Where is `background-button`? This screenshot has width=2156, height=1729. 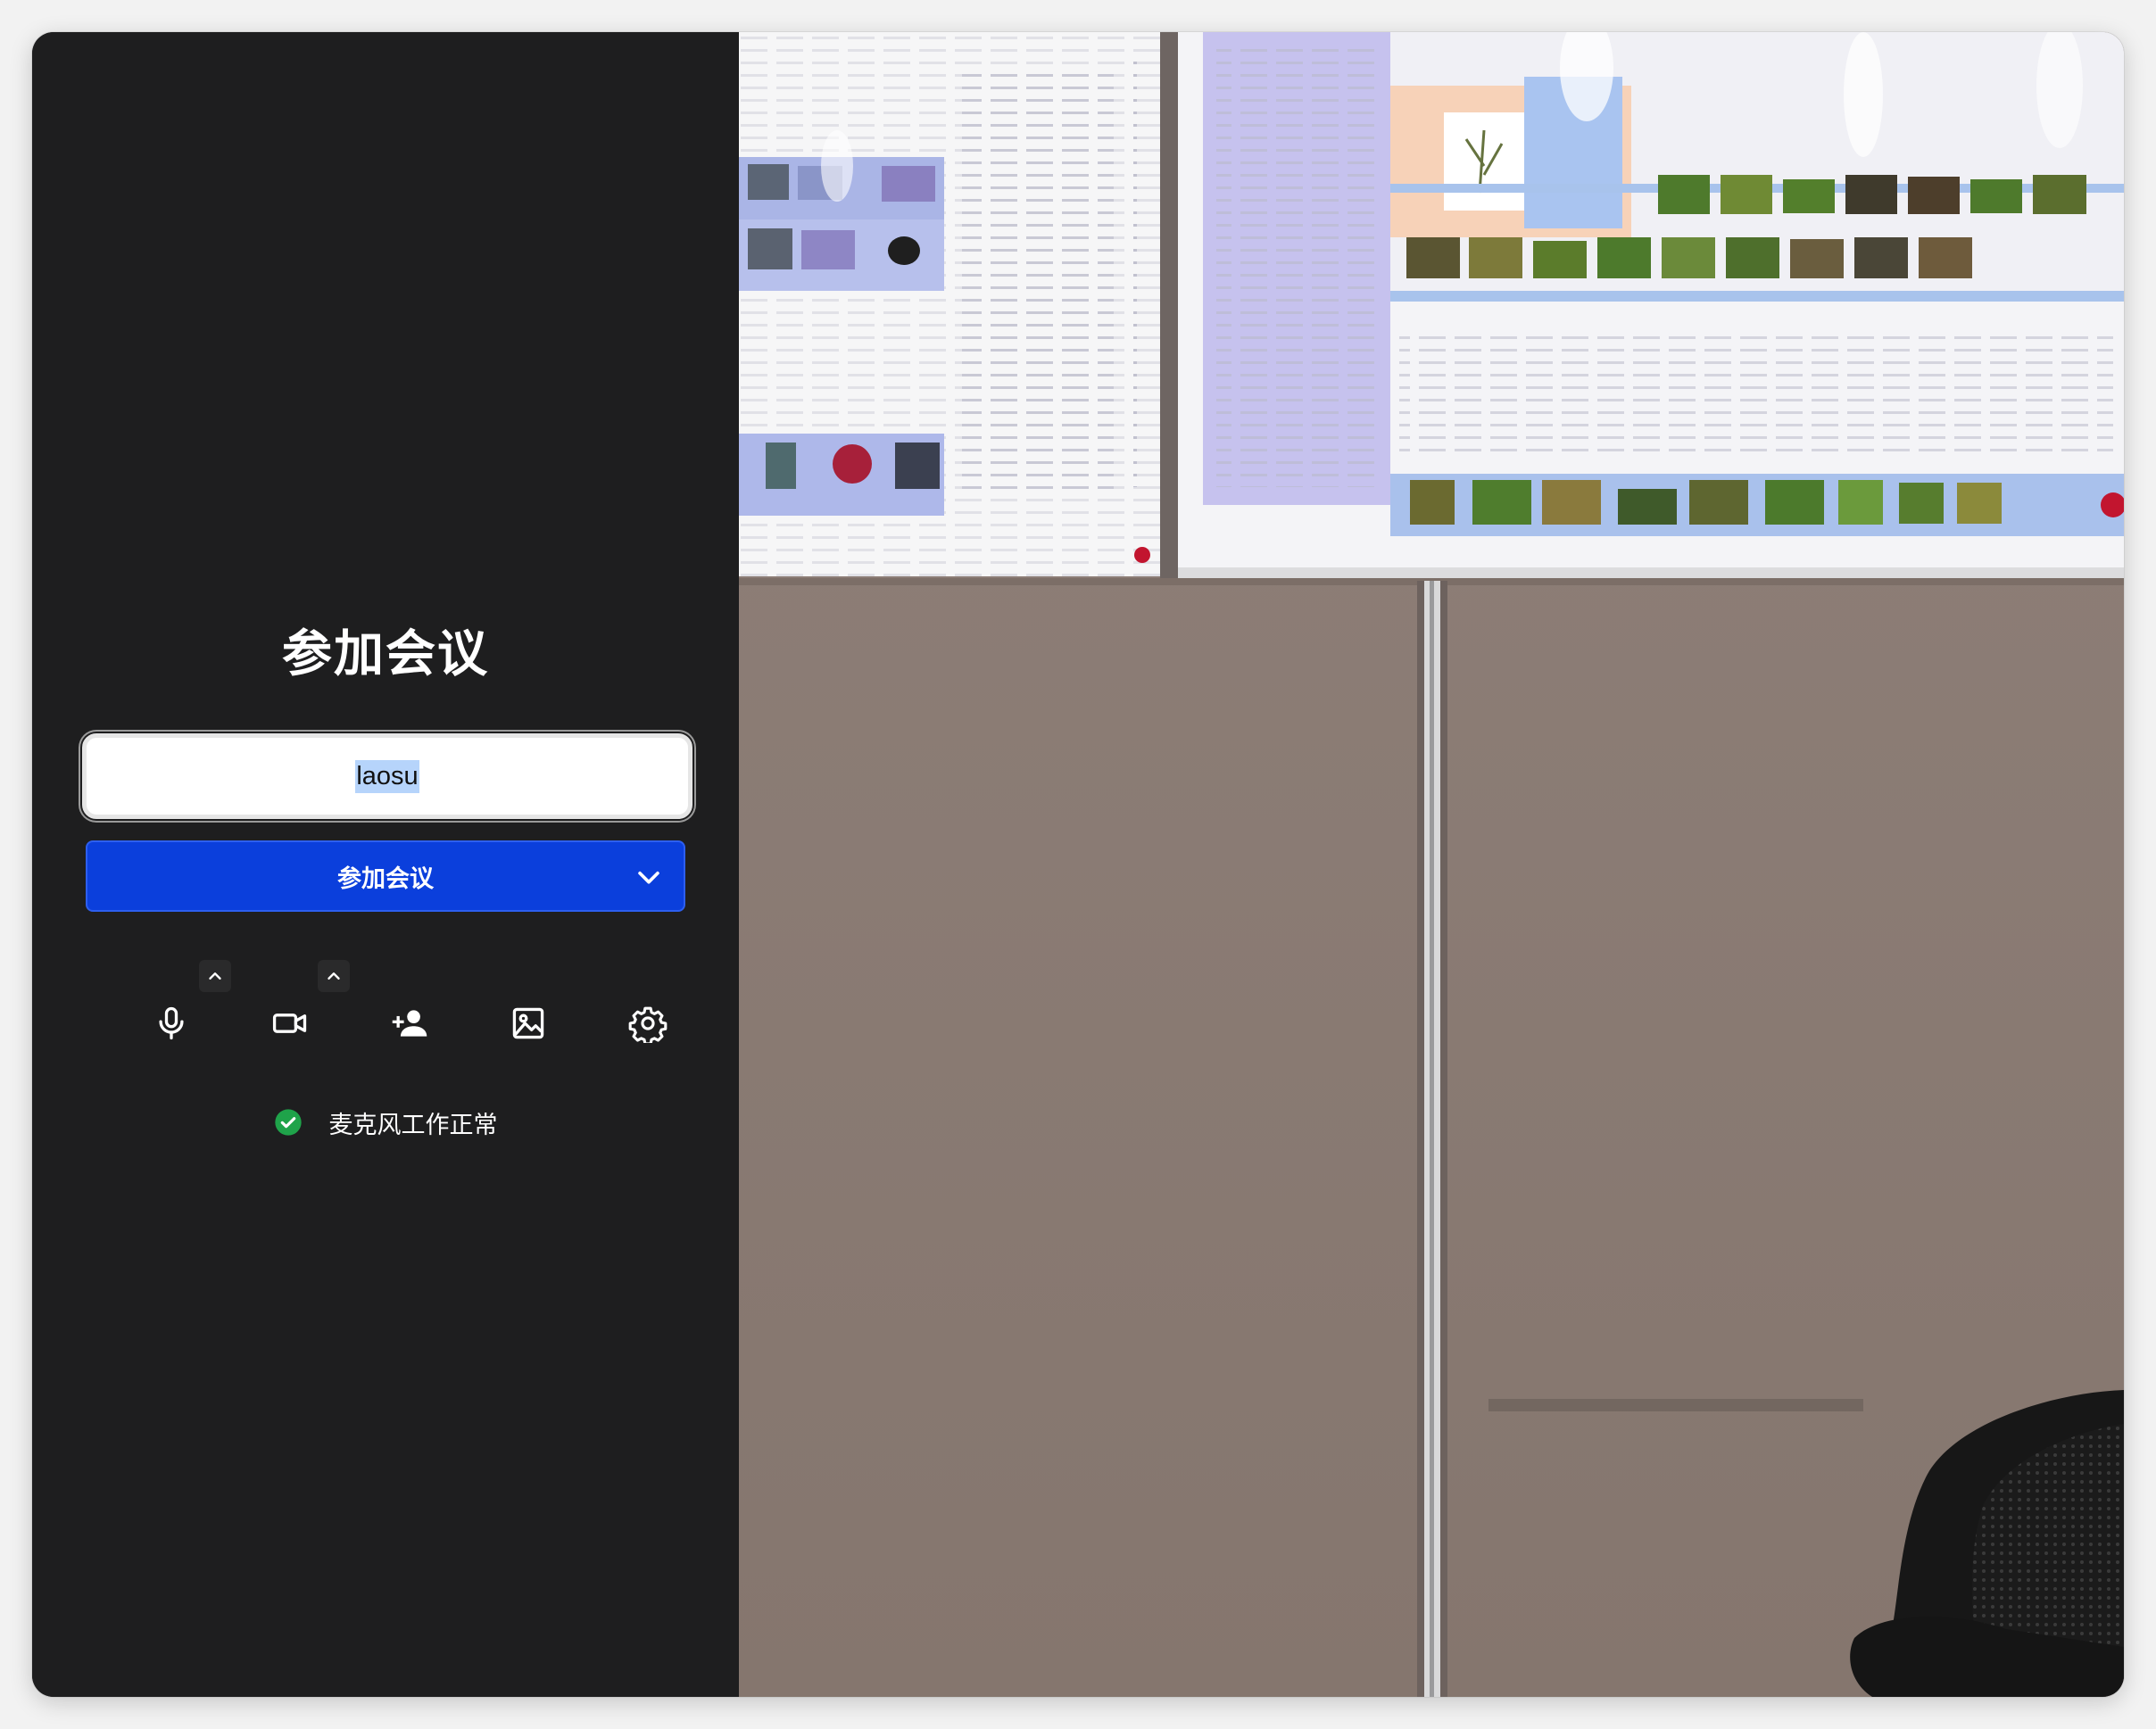 background-button is located at coordinates (528, 1023).